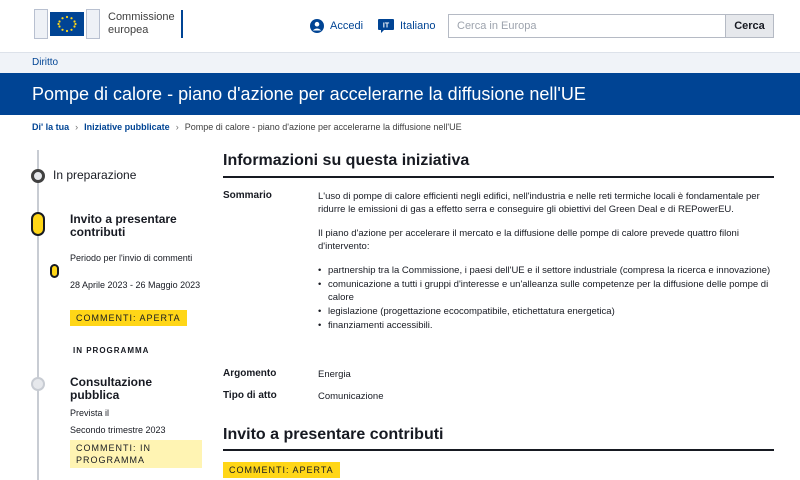 This screenshot has width=800, height=480. I want to click on user-icon, so click(317, 26).